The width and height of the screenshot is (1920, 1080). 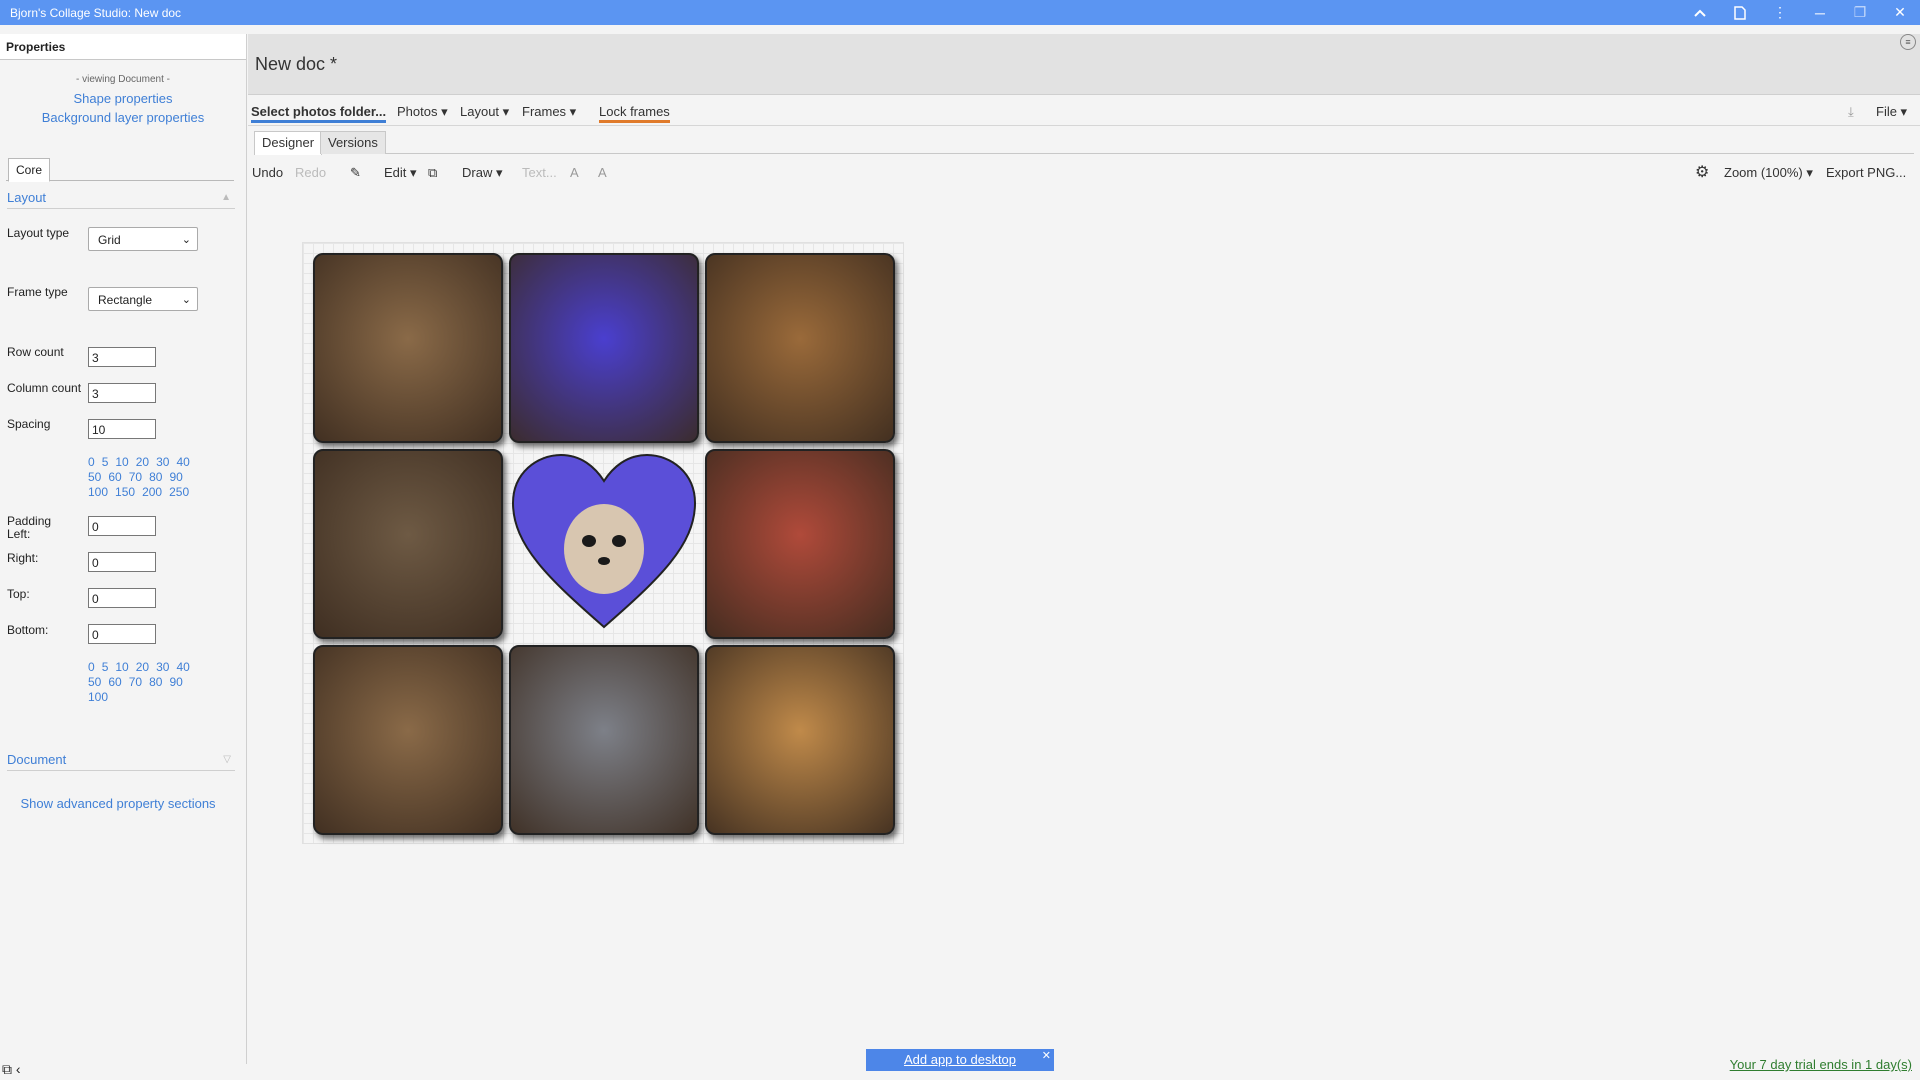 What do you see at coordinates (408, 544) in the screenshot?
I see `dog-photo-black-dog` at bounding box center [408, 544].